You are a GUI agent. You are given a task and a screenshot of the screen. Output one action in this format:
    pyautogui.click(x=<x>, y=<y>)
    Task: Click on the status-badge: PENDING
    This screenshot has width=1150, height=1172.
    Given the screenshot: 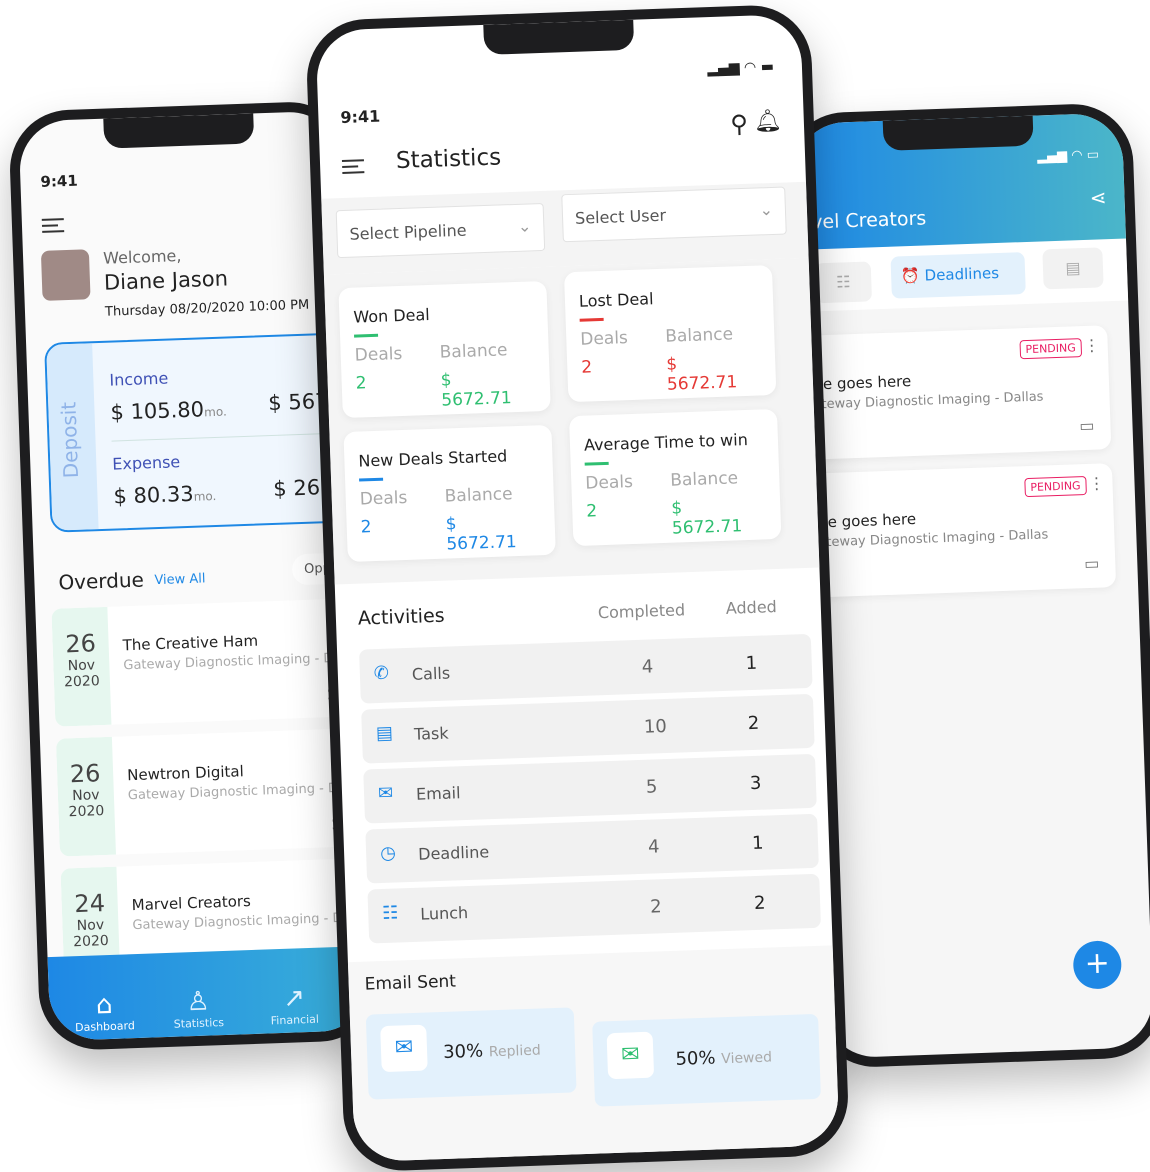 What is the action you would take?
    pyautogui.click(x=1051, y=349)
    